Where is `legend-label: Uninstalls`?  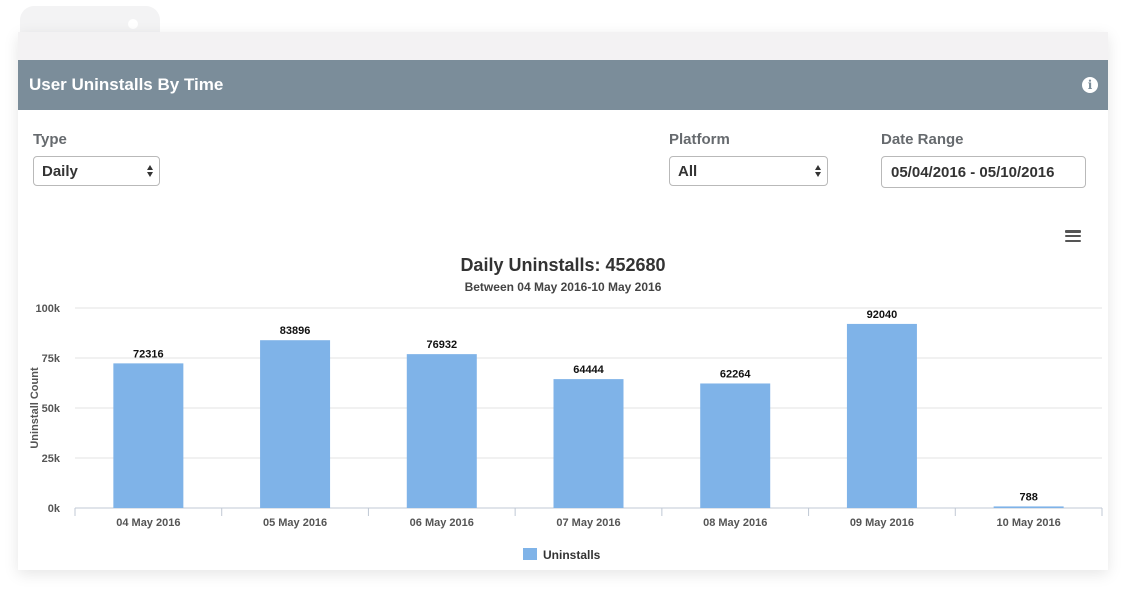
legend-label: Uninstalls is located at coordinates (572, 555).